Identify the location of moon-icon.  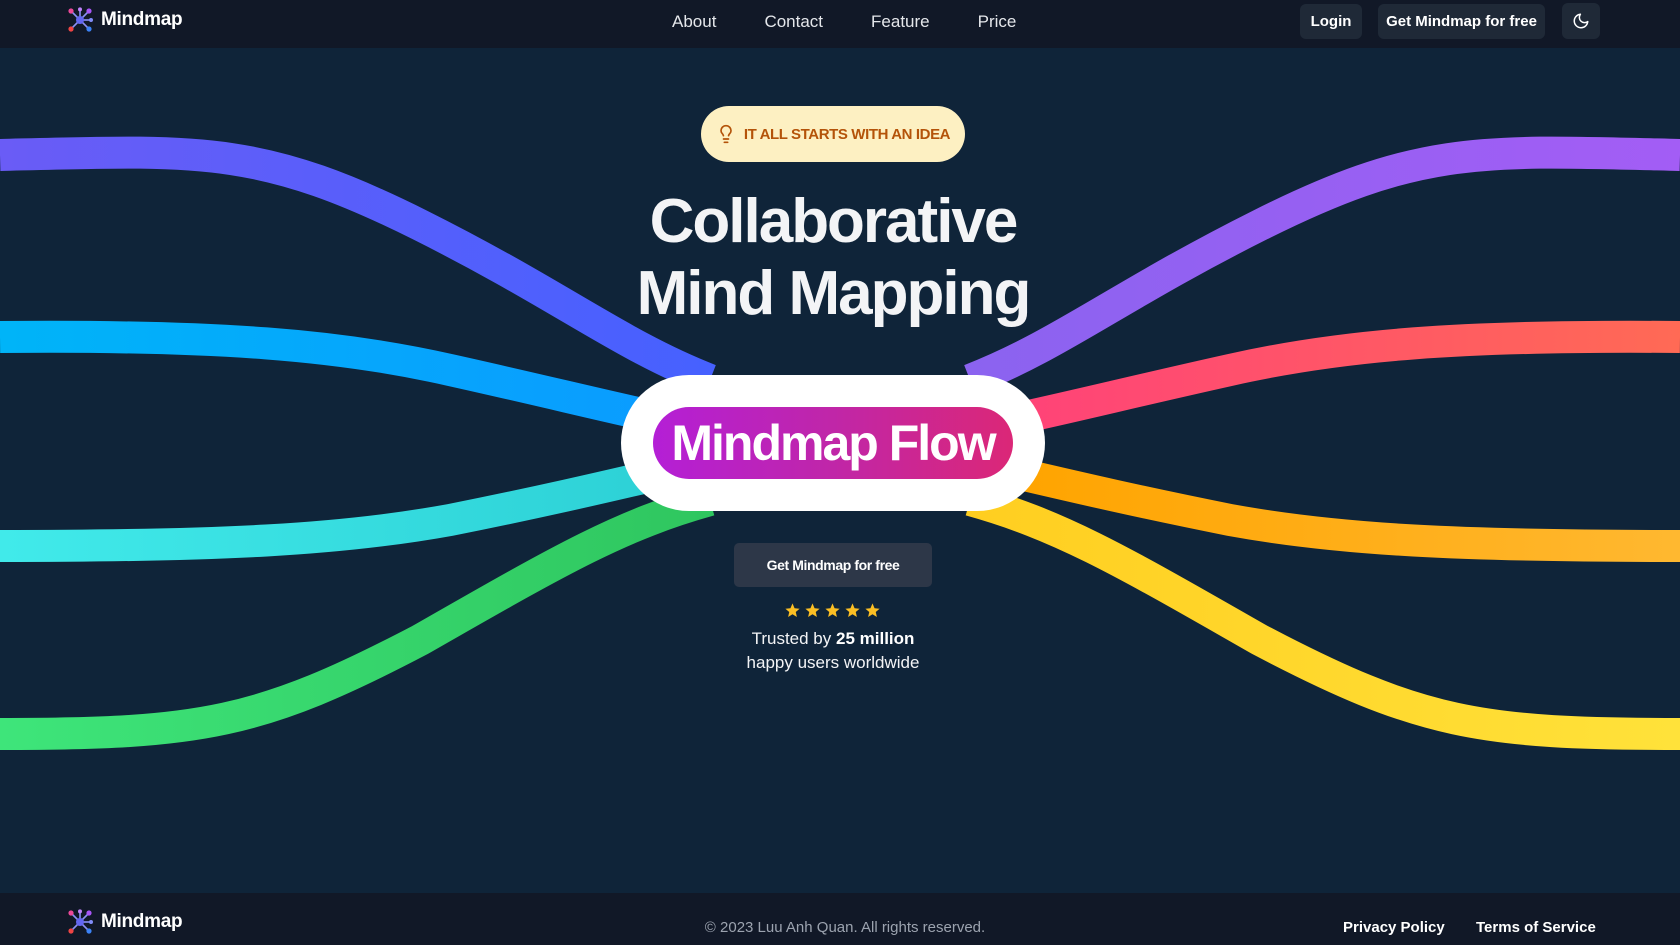
(1581, 21).